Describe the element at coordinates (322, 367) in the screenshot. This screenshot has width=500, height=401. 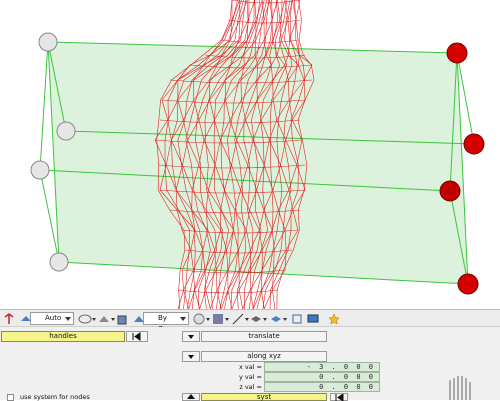
I see `x-val-input: - 3 . 0 0 0` at that location.